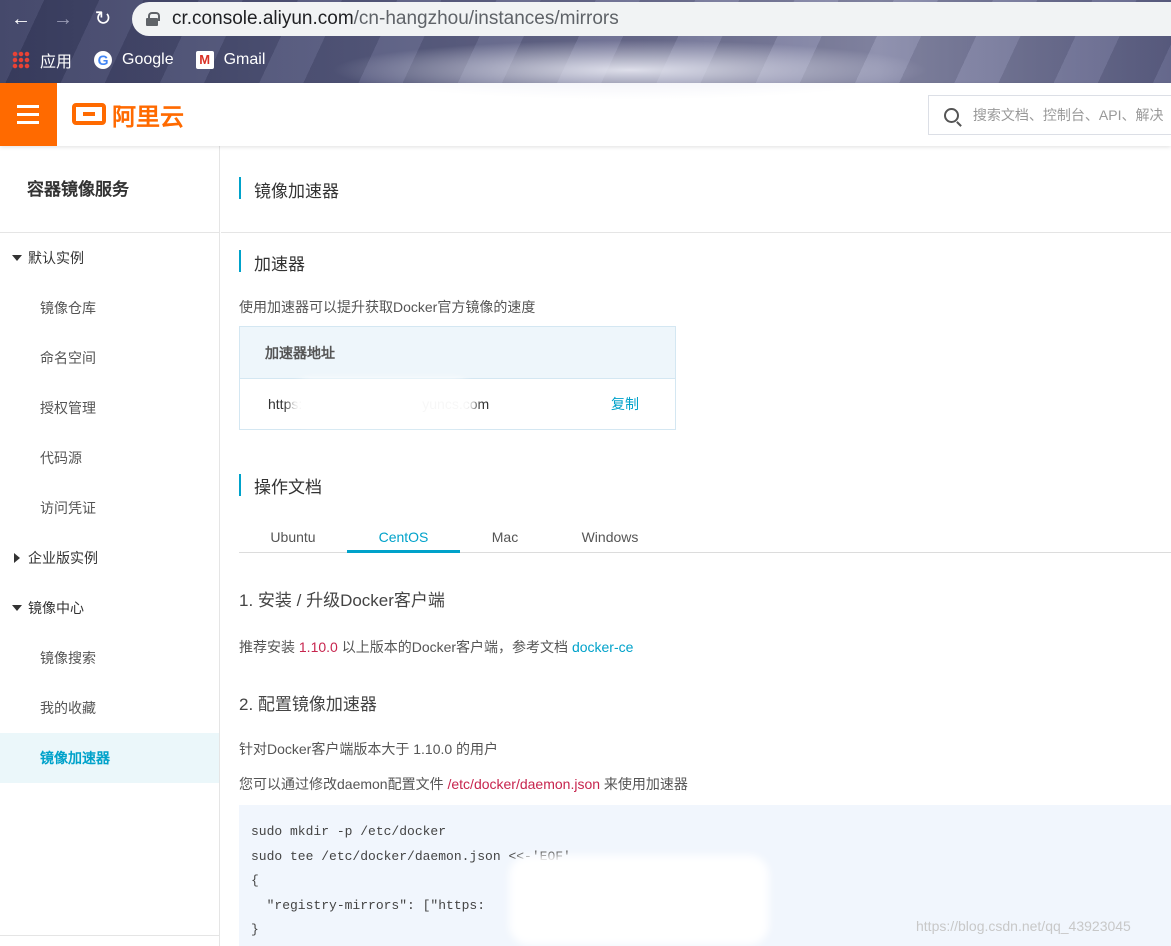 This screenshot has height=946, width=1171. Describe the element at coordinates (109, 658) in the screenshot. I see `sidebar-item-image-search: 镜像搜索` at that location.